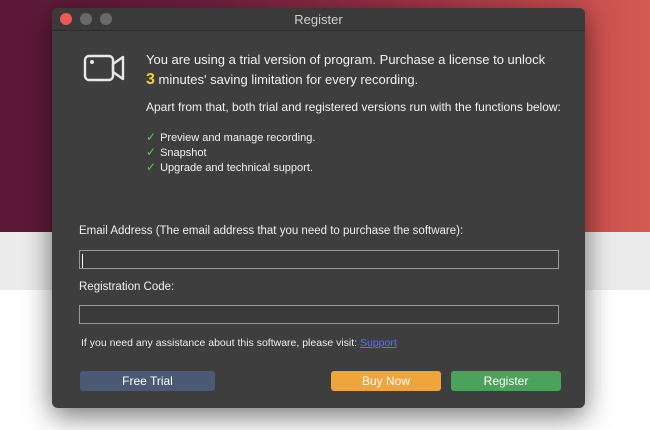 This screenshot has width=650, height=430. Describe the element at coordinates (386, 381) in the screenshot. I see `buy-now-button: Buy Now` at that location.